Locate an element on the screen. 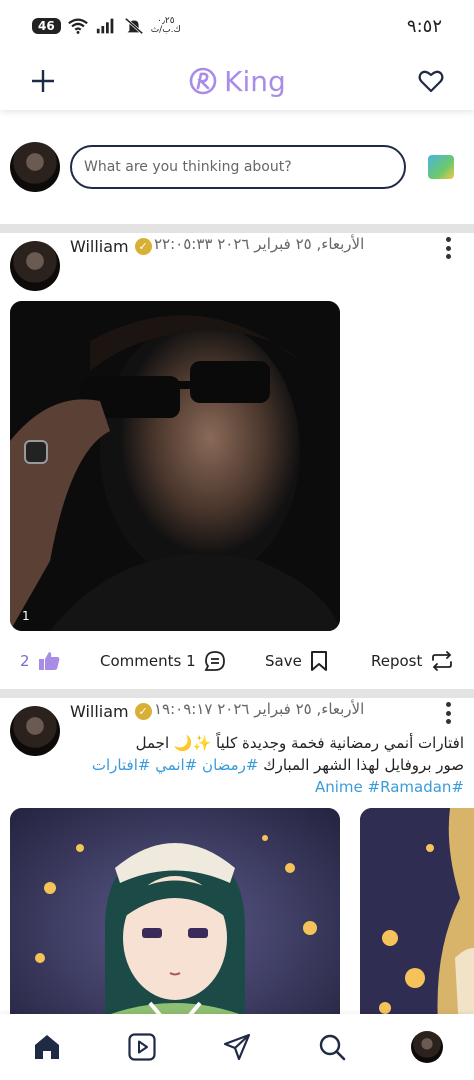 This screenshot has width=474, height=1080. comments-button: Comments 1 is located at coordinates (163, 661).